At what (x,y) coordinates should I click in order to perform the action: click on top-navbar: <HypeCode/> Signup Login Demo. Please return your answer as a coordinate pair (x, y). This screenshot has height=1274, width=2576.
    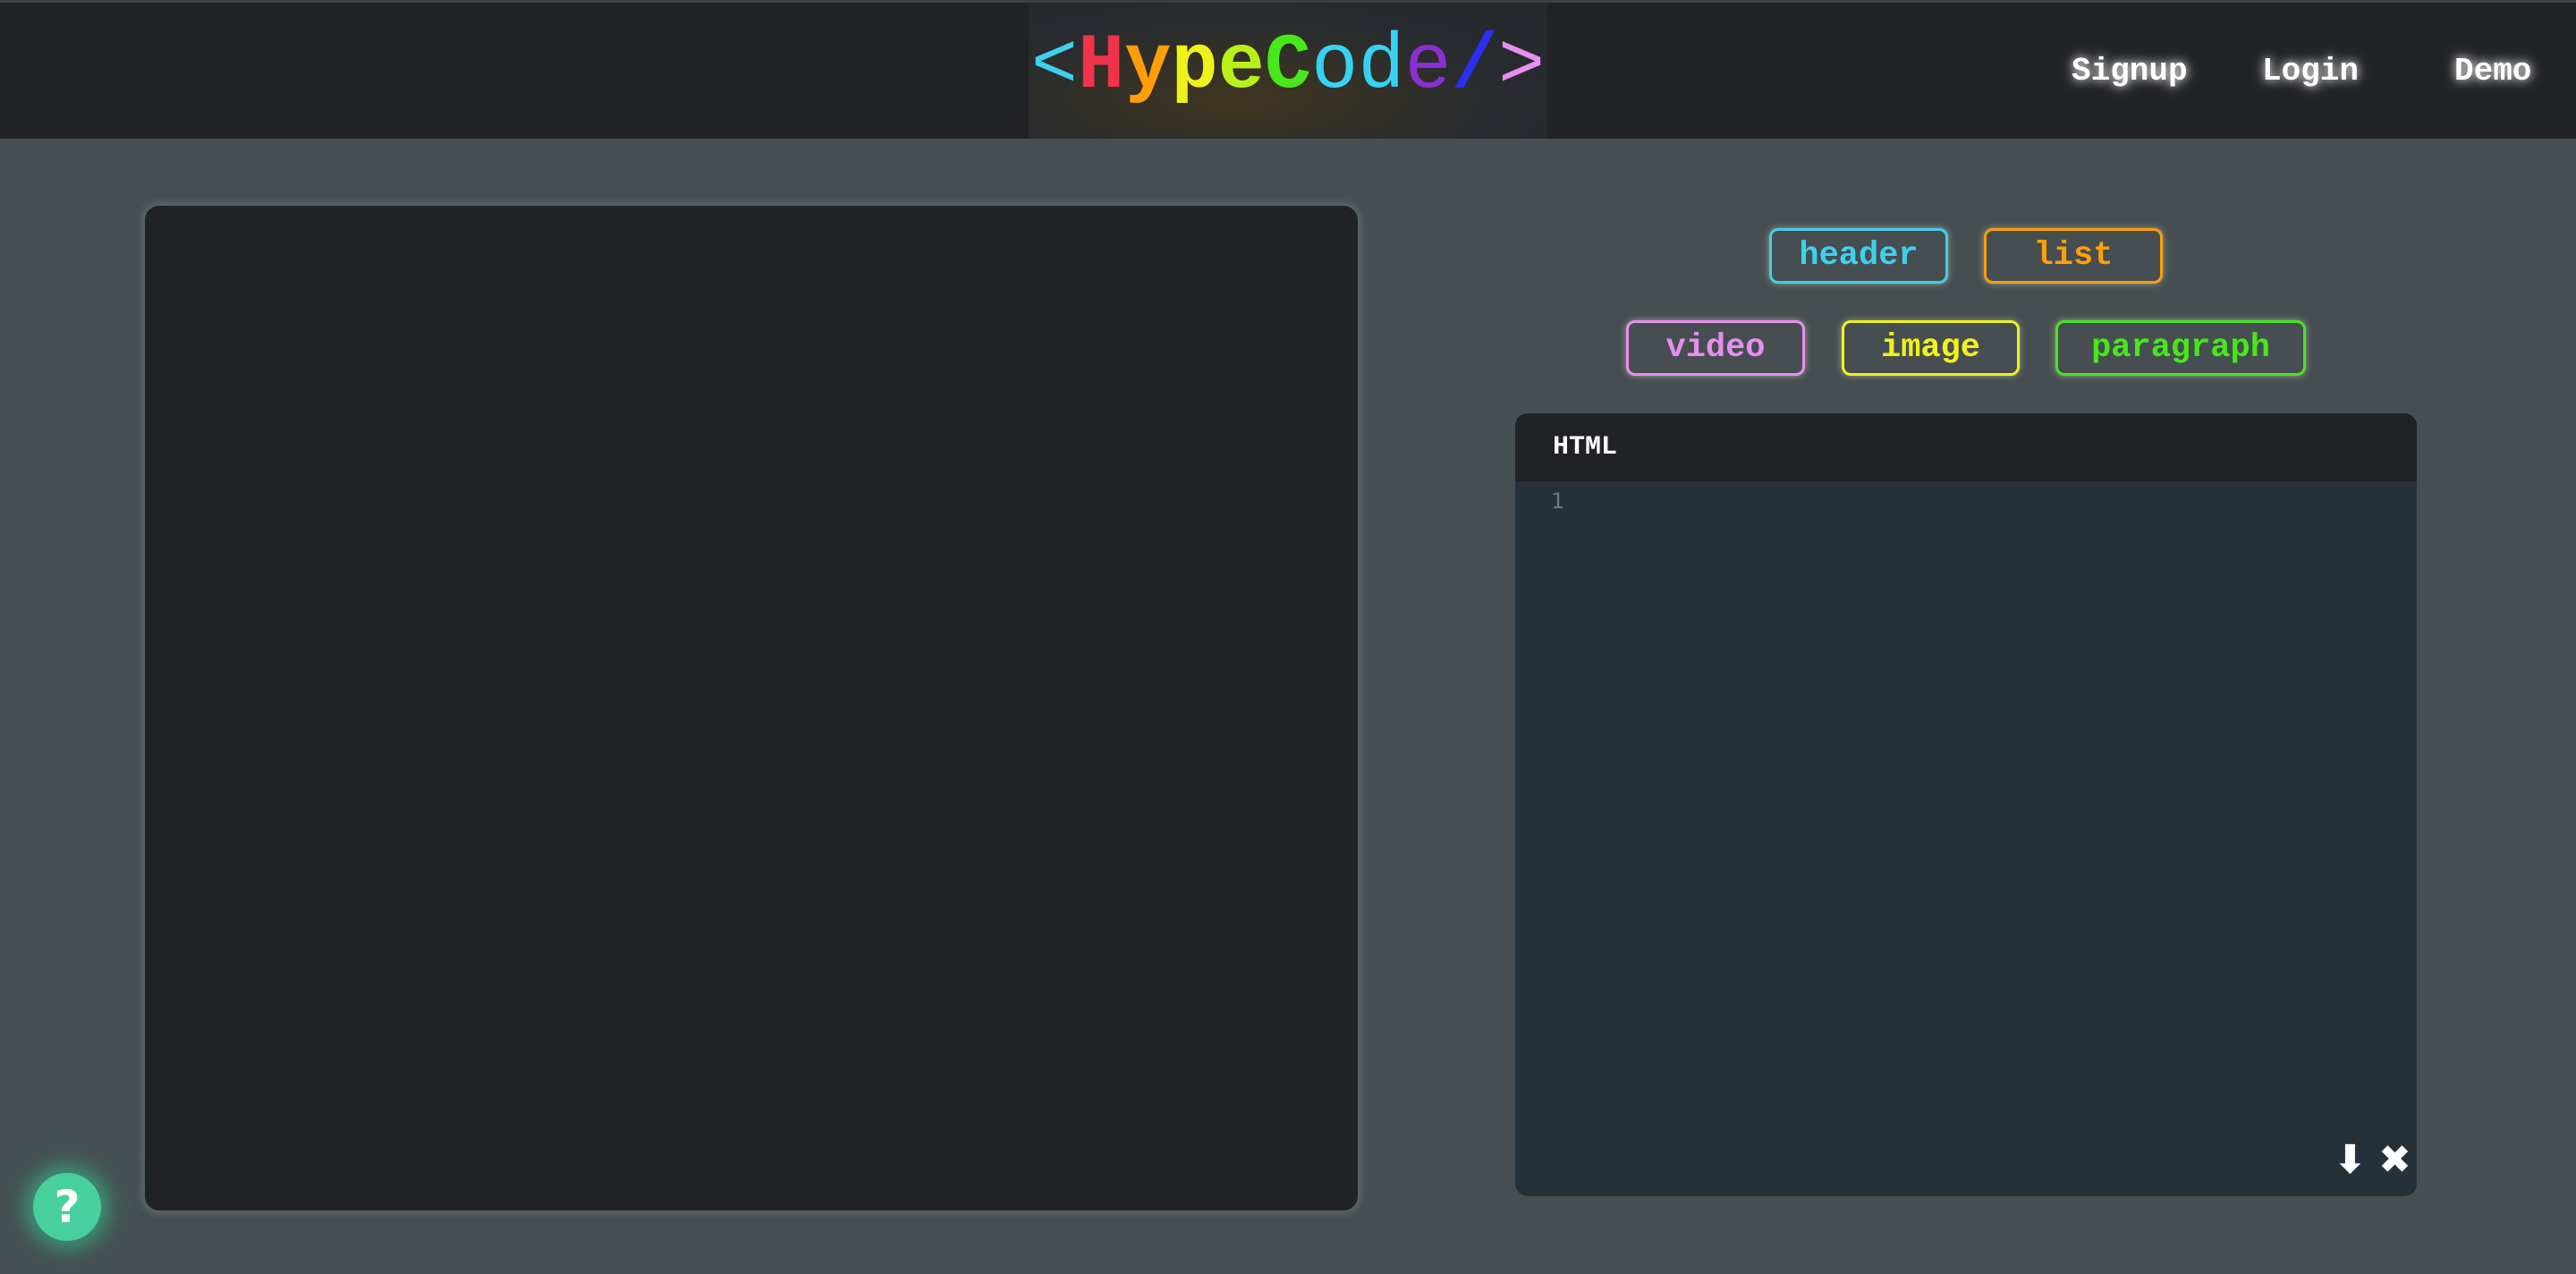
    Looking at the image, I should click on (1288, 69).